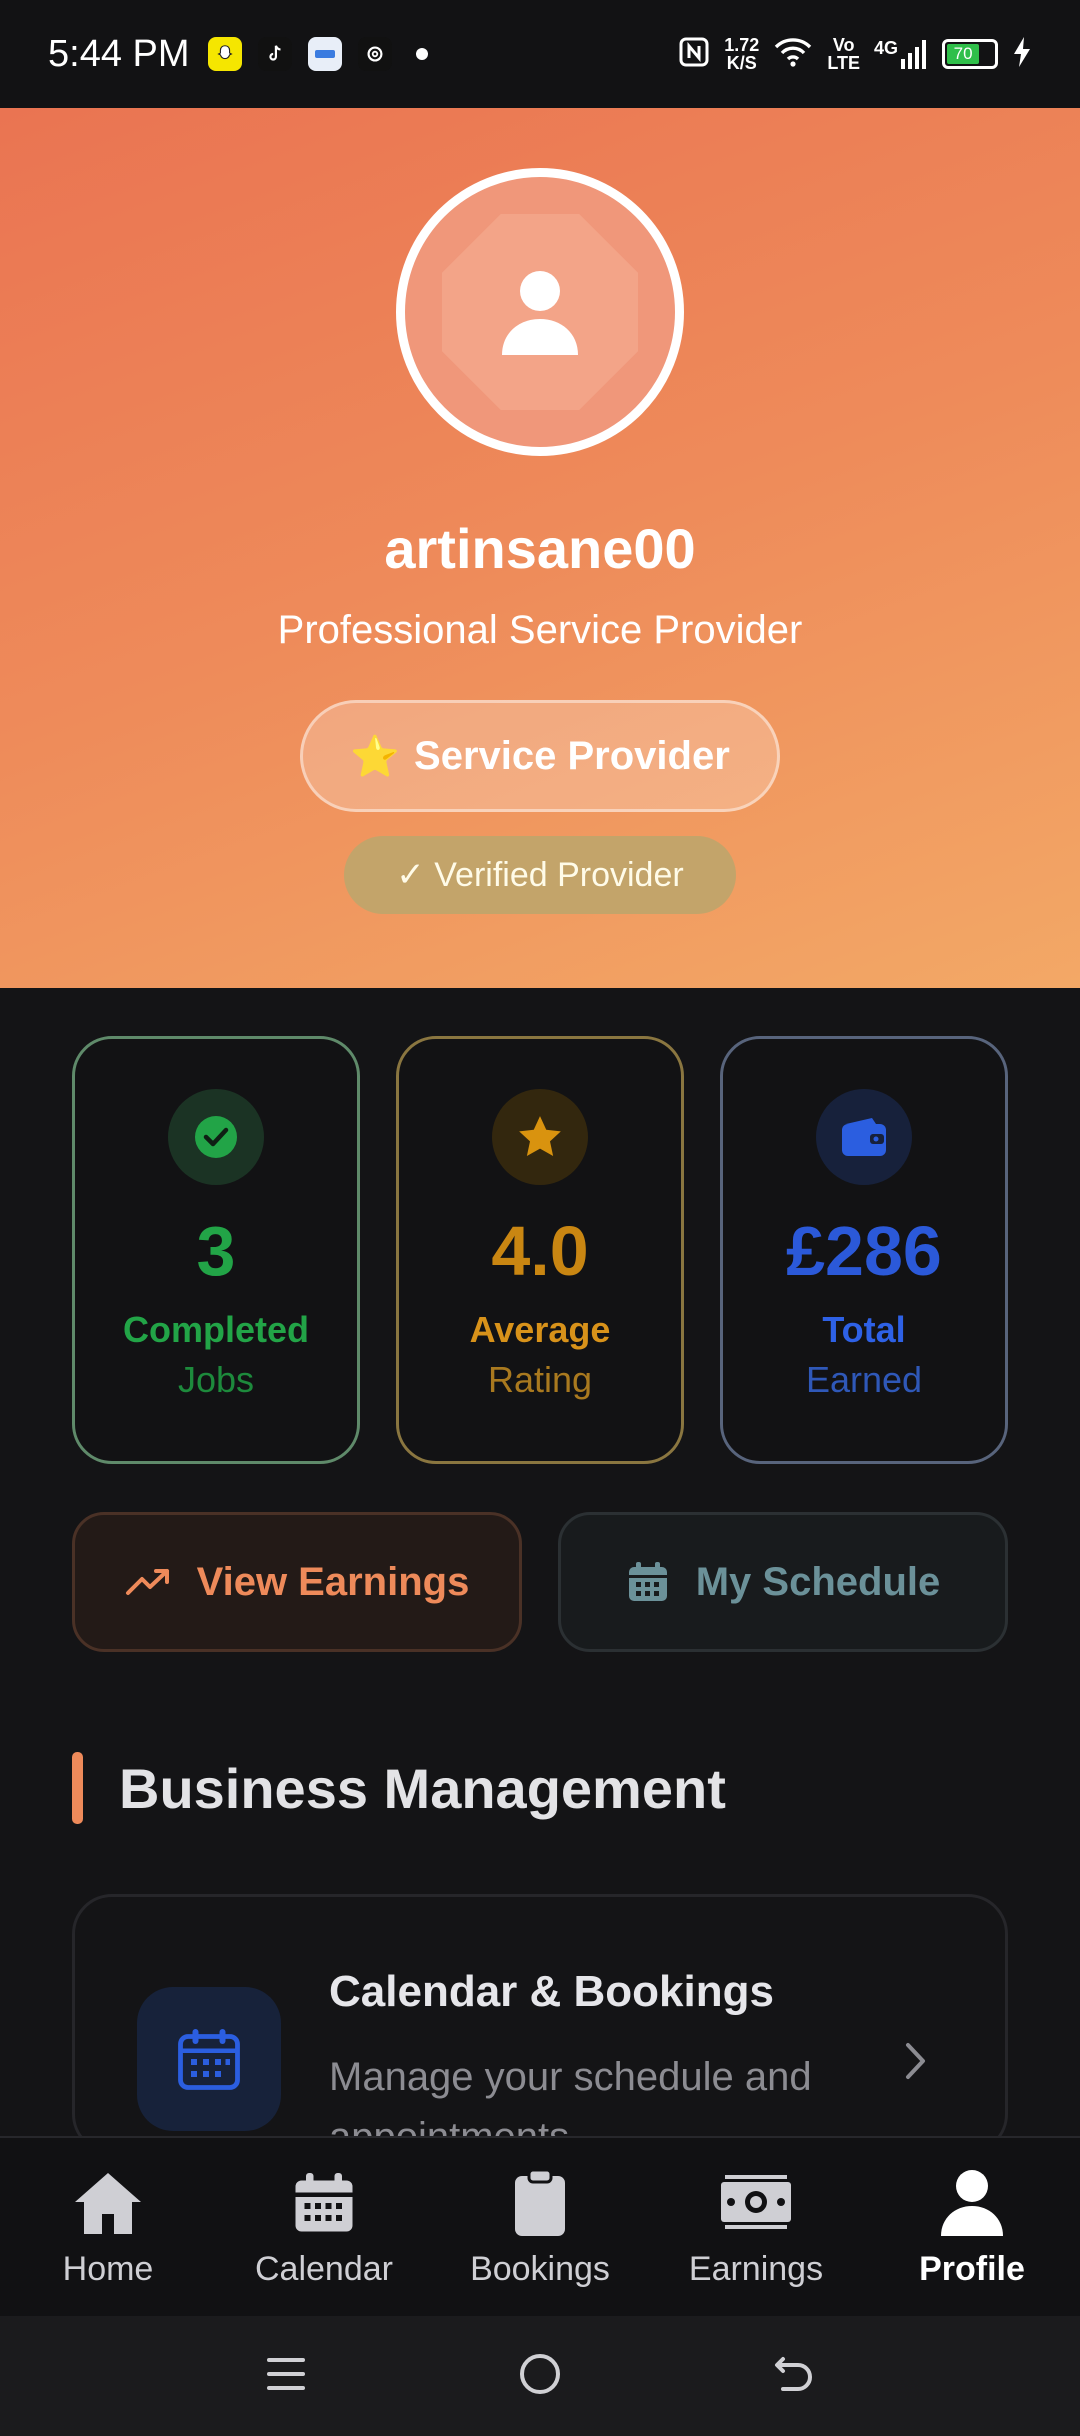 This screenshot has height=2436, width=1080. What do you see at coordinates (540, 1137) in the screenshot?
I see `star-icon` at bounding box center [540, 1137].